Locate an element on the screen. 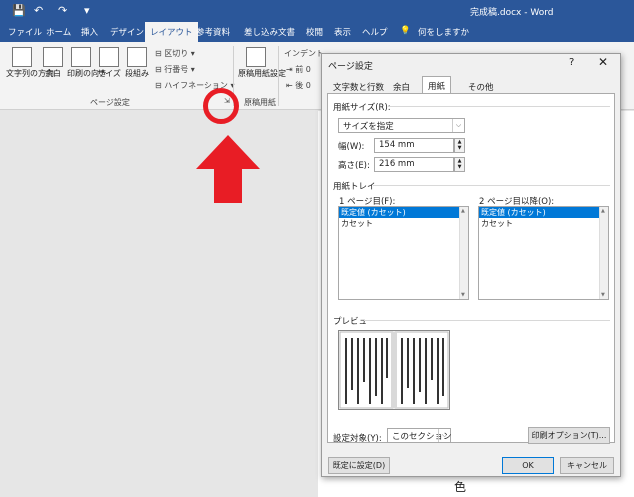  apply-to-label: 設定対象(Y): is located at coordinates (357, 439).